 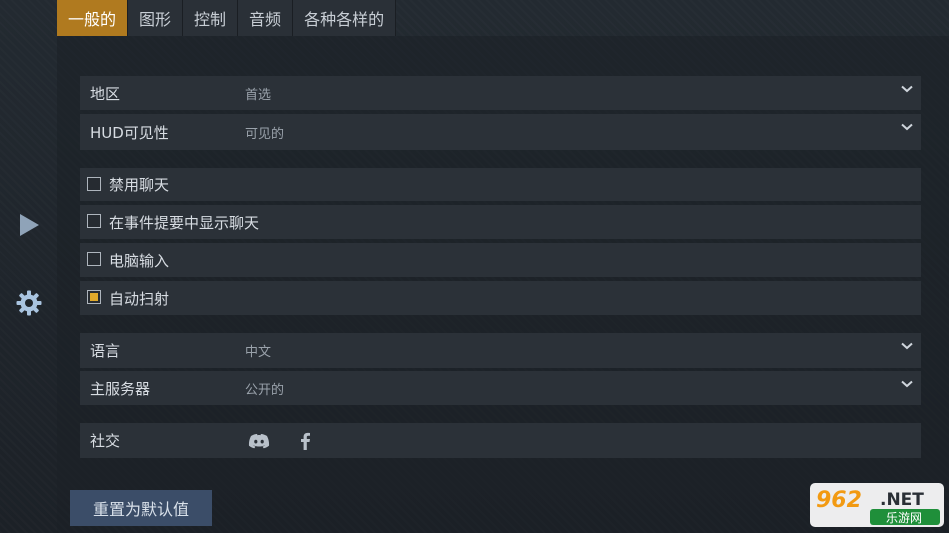 What do you see at coordinates (500, 388) in the screenshot?
I see `main-server-dropdown: 主服务器 公开的` at bounding box center [500, 388].